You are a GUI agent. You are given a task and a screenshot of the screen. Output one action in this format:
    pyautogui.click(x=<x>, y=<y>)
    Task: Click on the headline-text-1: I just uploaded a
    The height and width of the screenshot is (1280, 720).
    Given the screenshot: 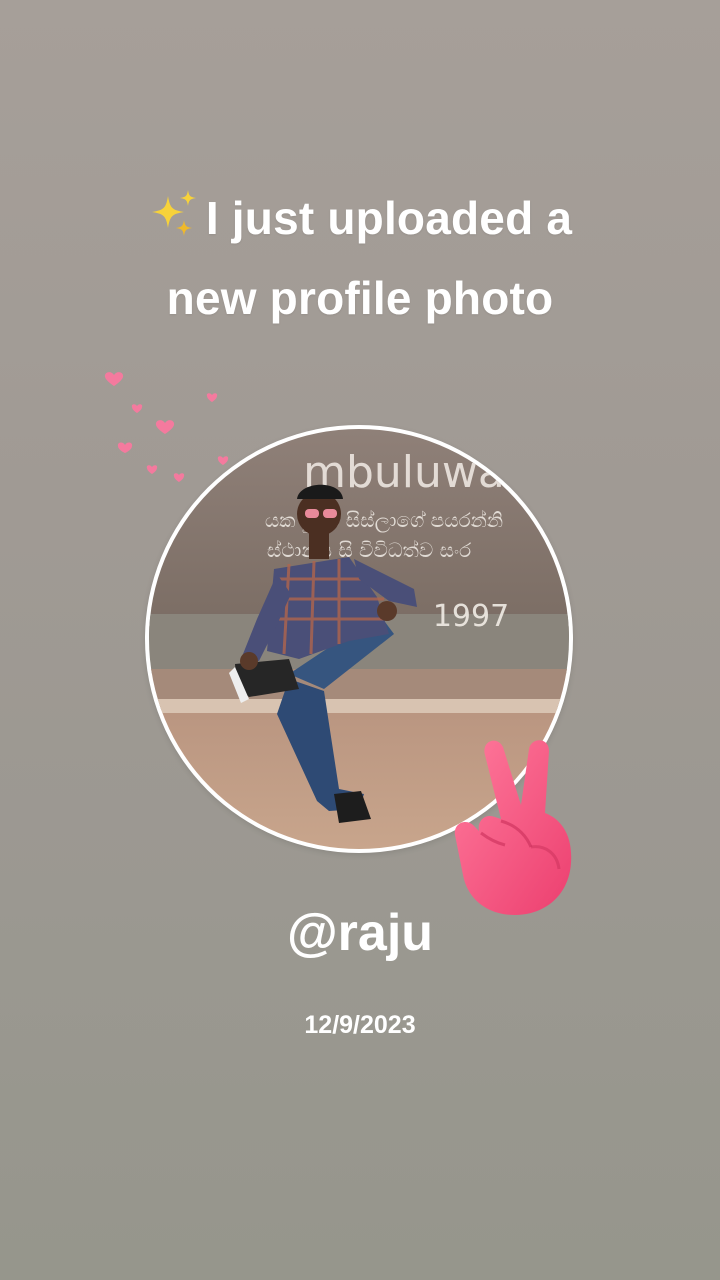 What is the action you would take?
    pyautogui.click(x=389, y=218)
    